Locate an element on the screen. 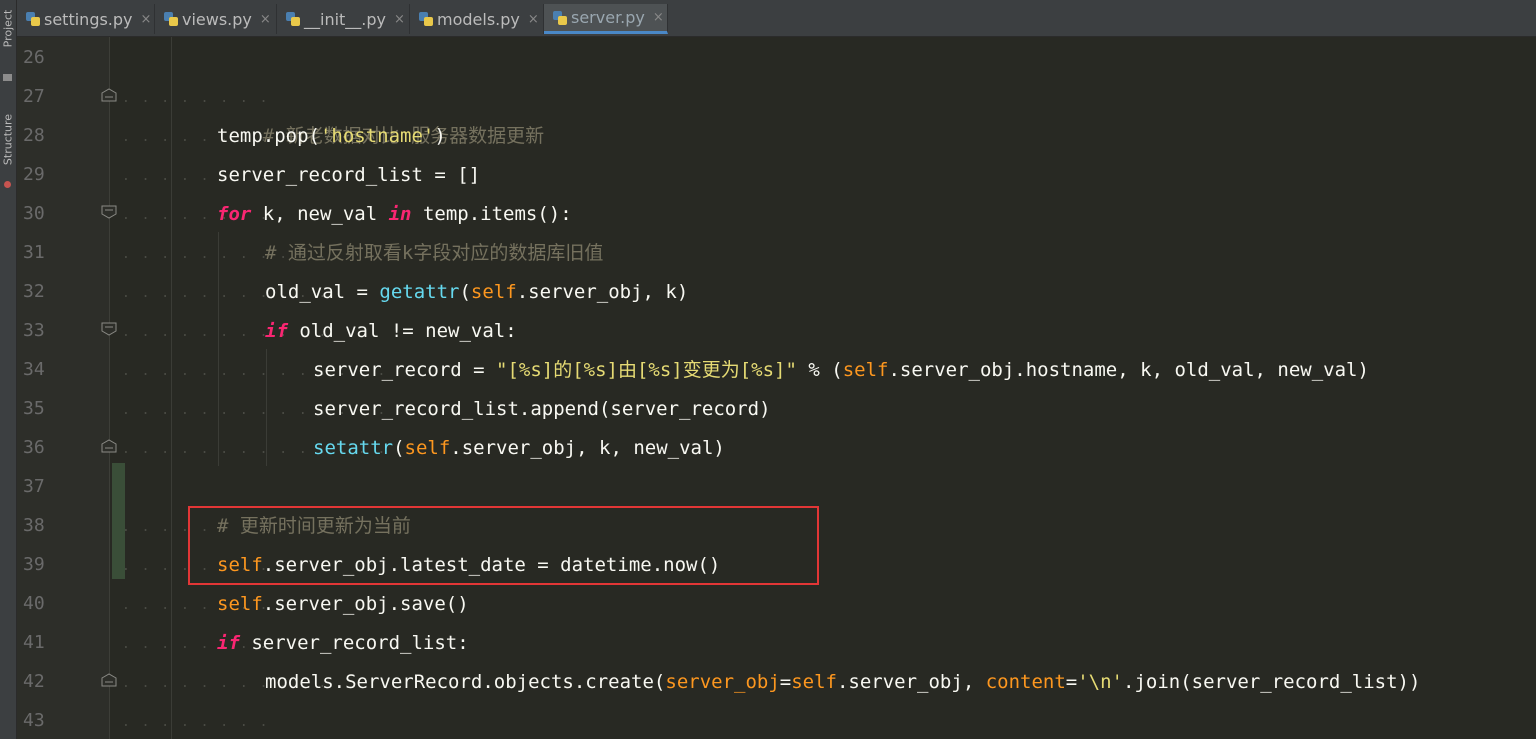 This screenshot has width=1536, height=739. line-number: 26 is located at coordinates (34, 57).